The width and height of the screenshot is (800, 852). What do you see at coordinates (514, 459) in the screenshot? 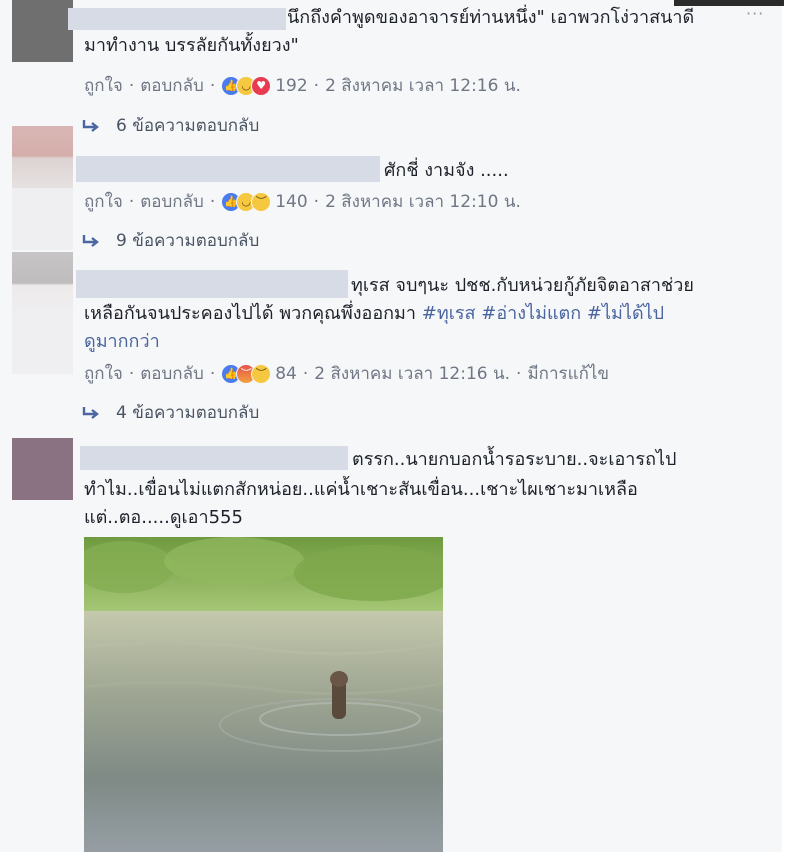
I see `comment-text-line: ตรรก..นายกบอกน้ำรอระบาย..จะเอารถไป` at bounding box center [514, 459].